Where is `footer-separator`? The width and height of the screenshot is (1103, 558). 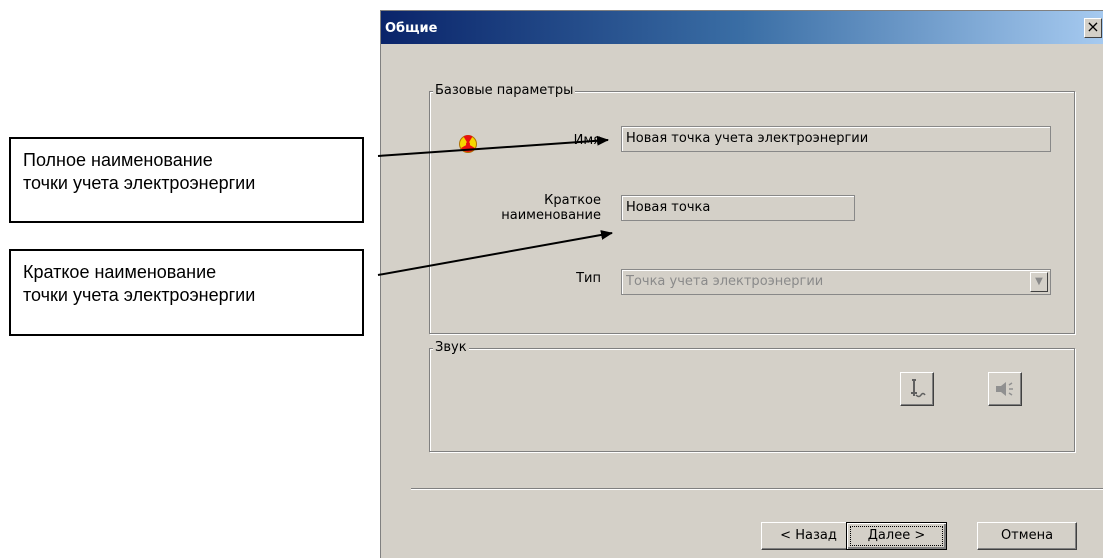 footer-separator is located at coordinates (757, 489).